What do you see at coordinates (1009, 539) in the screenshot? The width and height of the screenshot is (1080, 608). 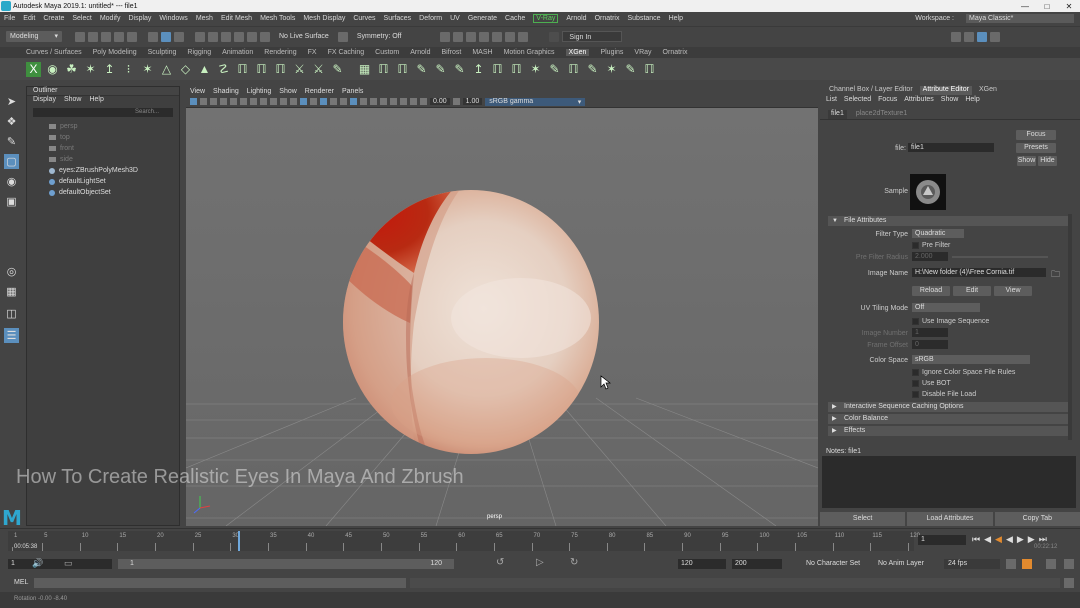 I see `play-backward-icon: ◀` at bounding box center [1009, 539].